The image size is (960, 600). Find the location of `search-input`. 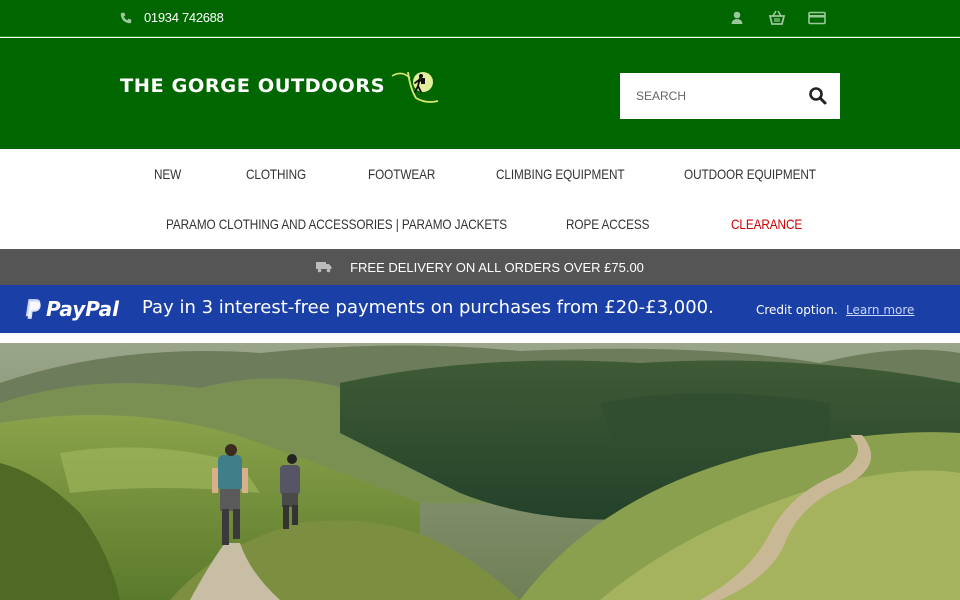

search-input is located at coordinates (705, 96).